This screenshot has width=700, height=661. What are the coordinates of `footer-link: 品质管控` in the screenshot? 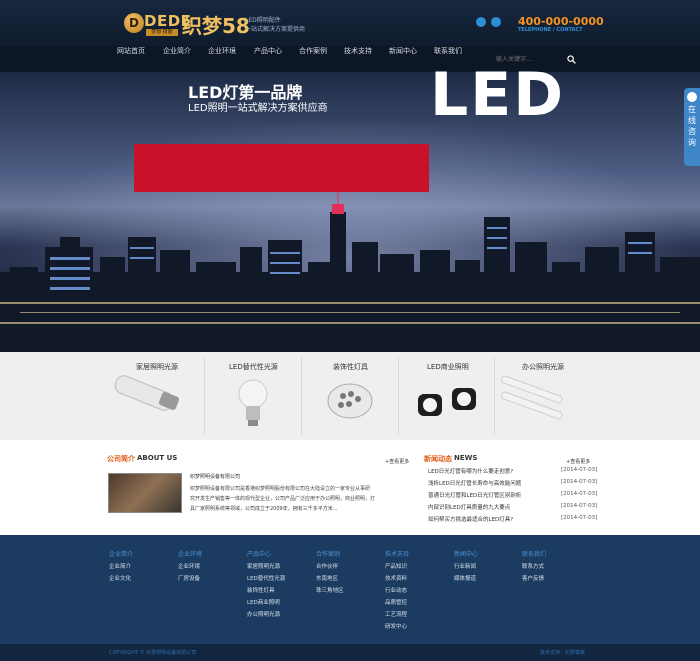 It's located at (396, 602).